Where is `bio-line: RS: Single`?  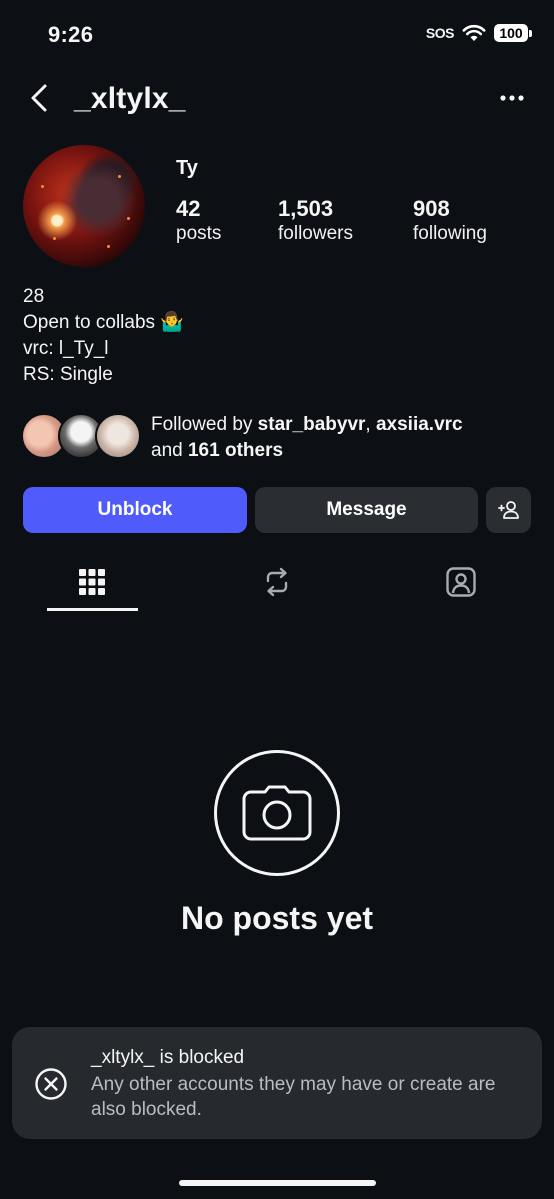
bio-line: RS: Single is located at coordinates (68, 374).